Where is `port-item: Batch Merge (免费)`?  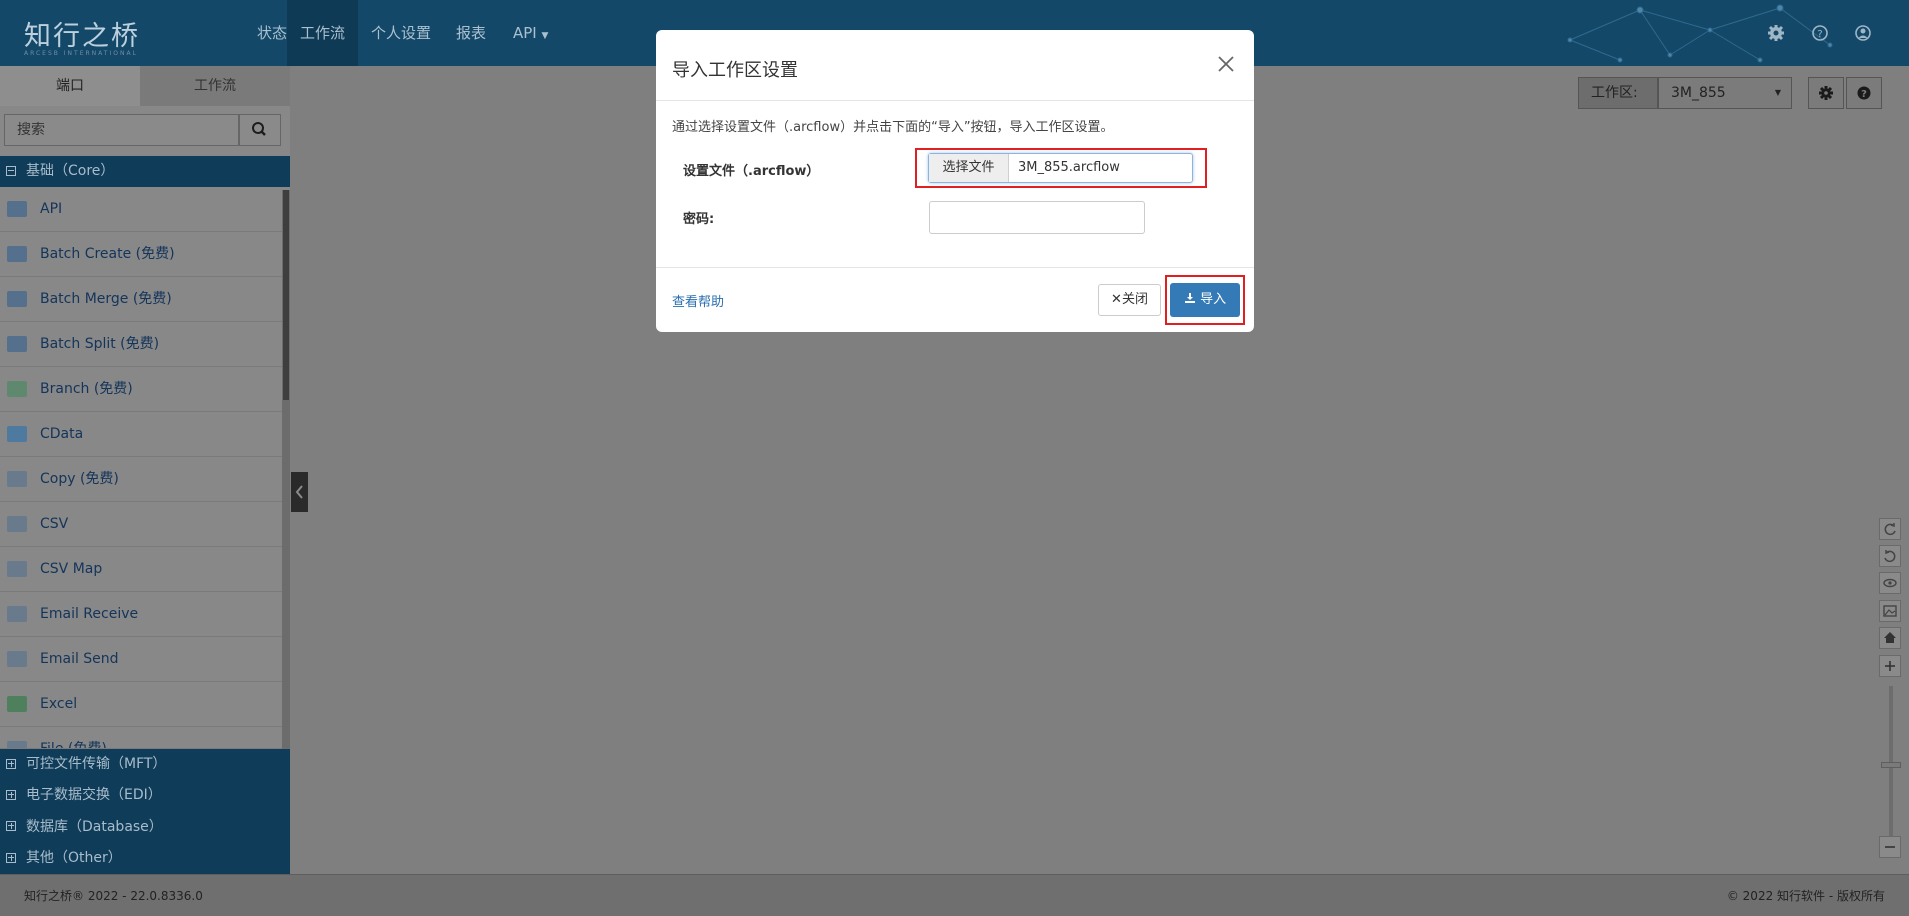 port-item: Batch Merge (免费) is located at coordinates (141, 299).